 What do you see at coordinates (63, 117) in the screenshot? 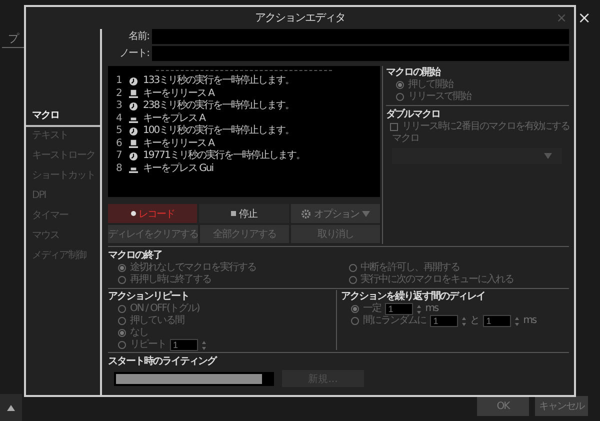
I see `sidebar-tab: マクロ` at bounding box center [63, 117].